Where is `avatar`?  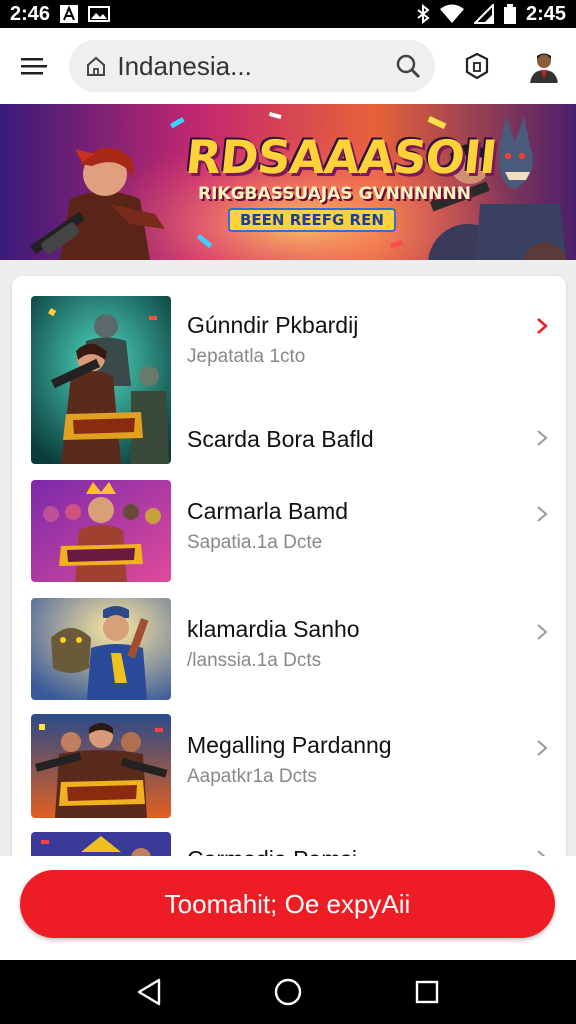
avatar is located at coordinates (543, 66).